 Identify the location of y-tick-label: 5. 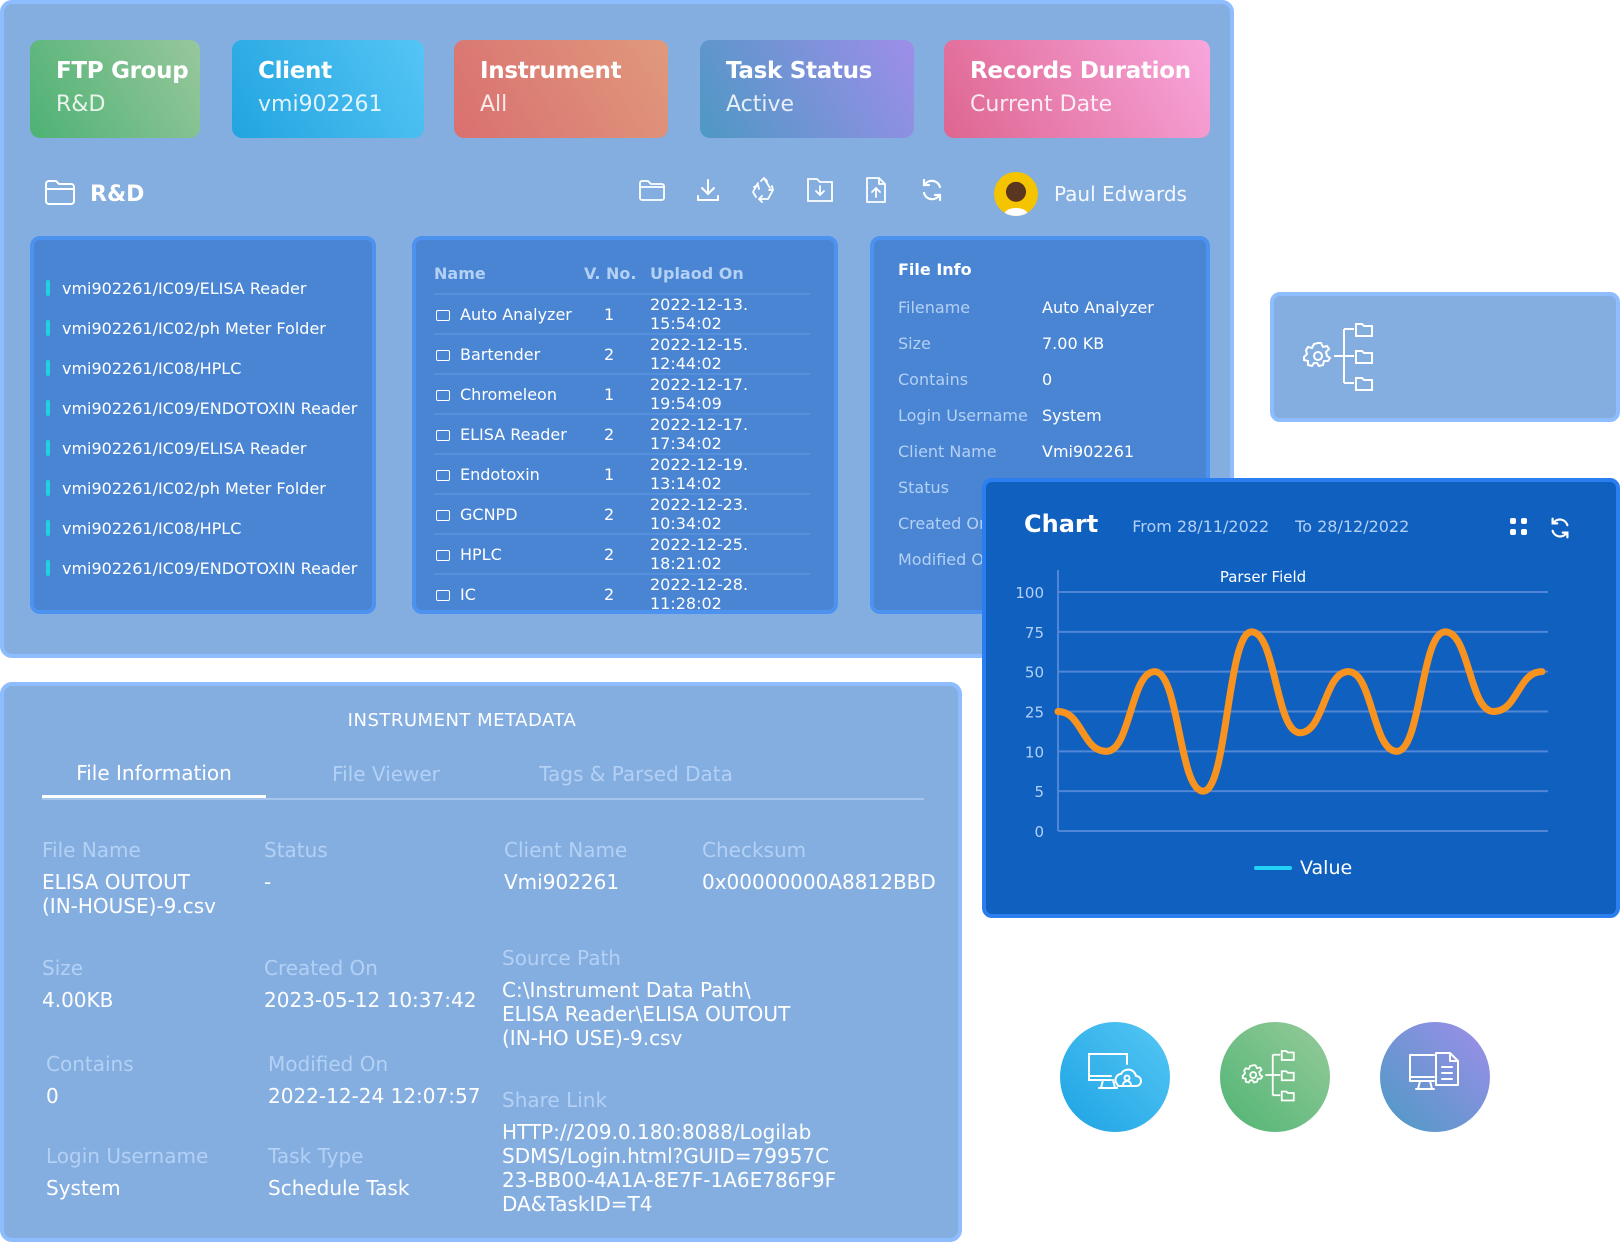
(1039, 792).